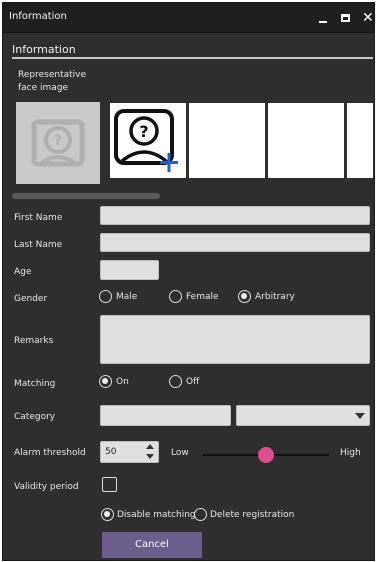  What do you see at coordinates (275, 297) in the screenshot?
I see `gender-arbitrary-label: Arbitrary` at bounding box center [275, 297].